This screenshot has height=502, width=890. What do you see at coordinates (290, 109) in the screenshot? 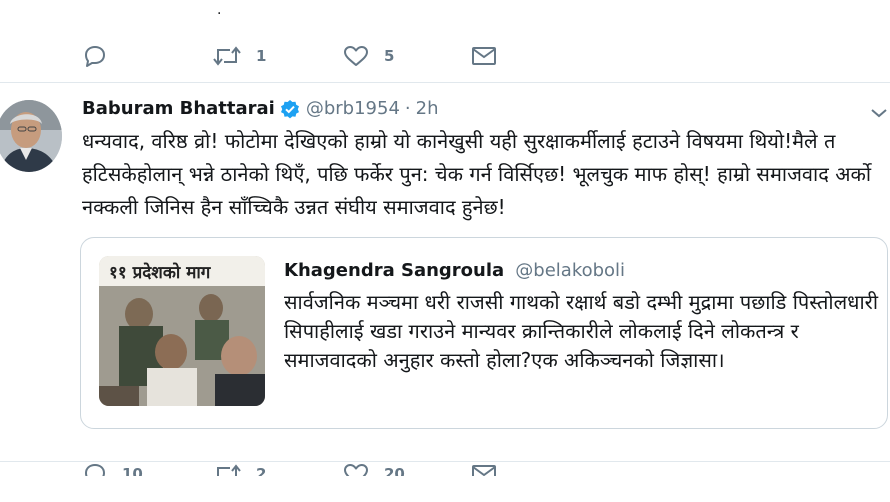
I see `verified-icon` at bounding box center [290, 109].